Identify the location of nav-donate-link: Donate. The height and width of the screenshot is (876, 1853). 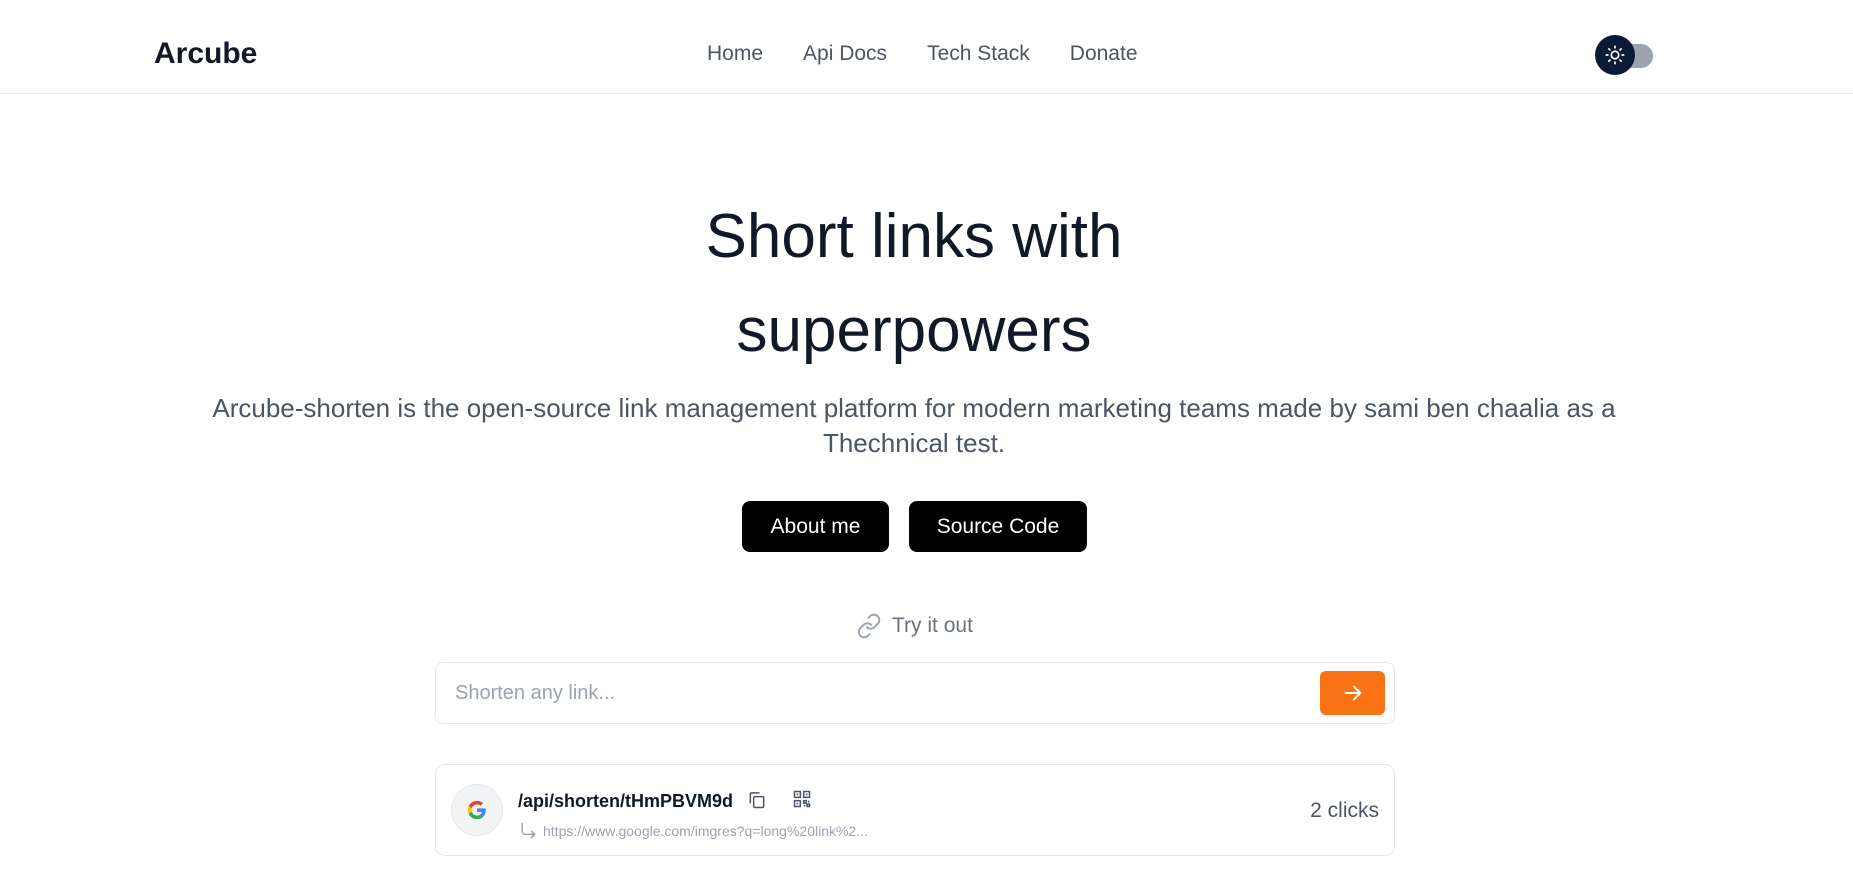
(1104, 54).